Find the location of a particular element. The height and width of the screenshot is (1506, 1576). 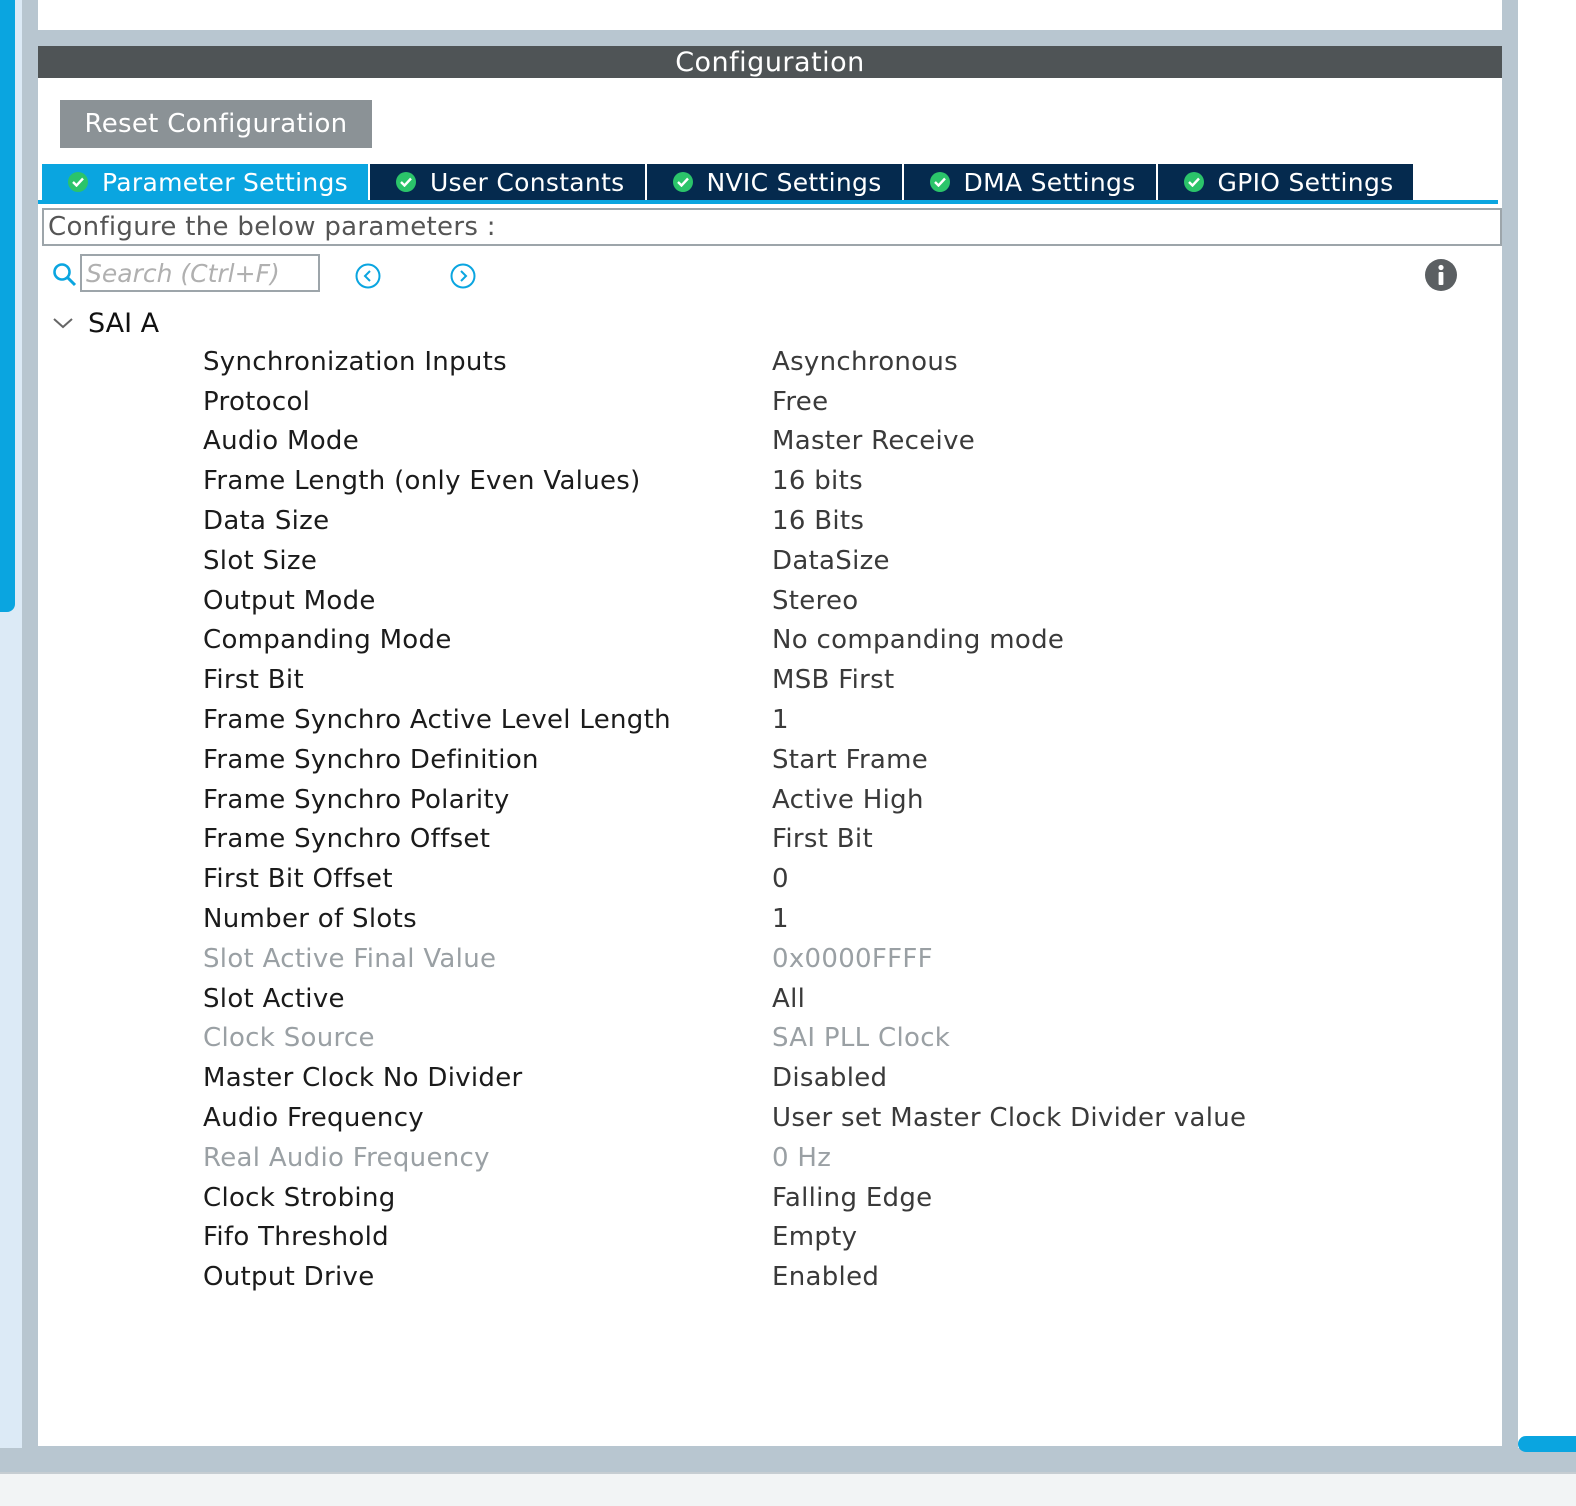

parameter-row: Frame Synchro Definition Start Frame is located at coordinates (833, 760).